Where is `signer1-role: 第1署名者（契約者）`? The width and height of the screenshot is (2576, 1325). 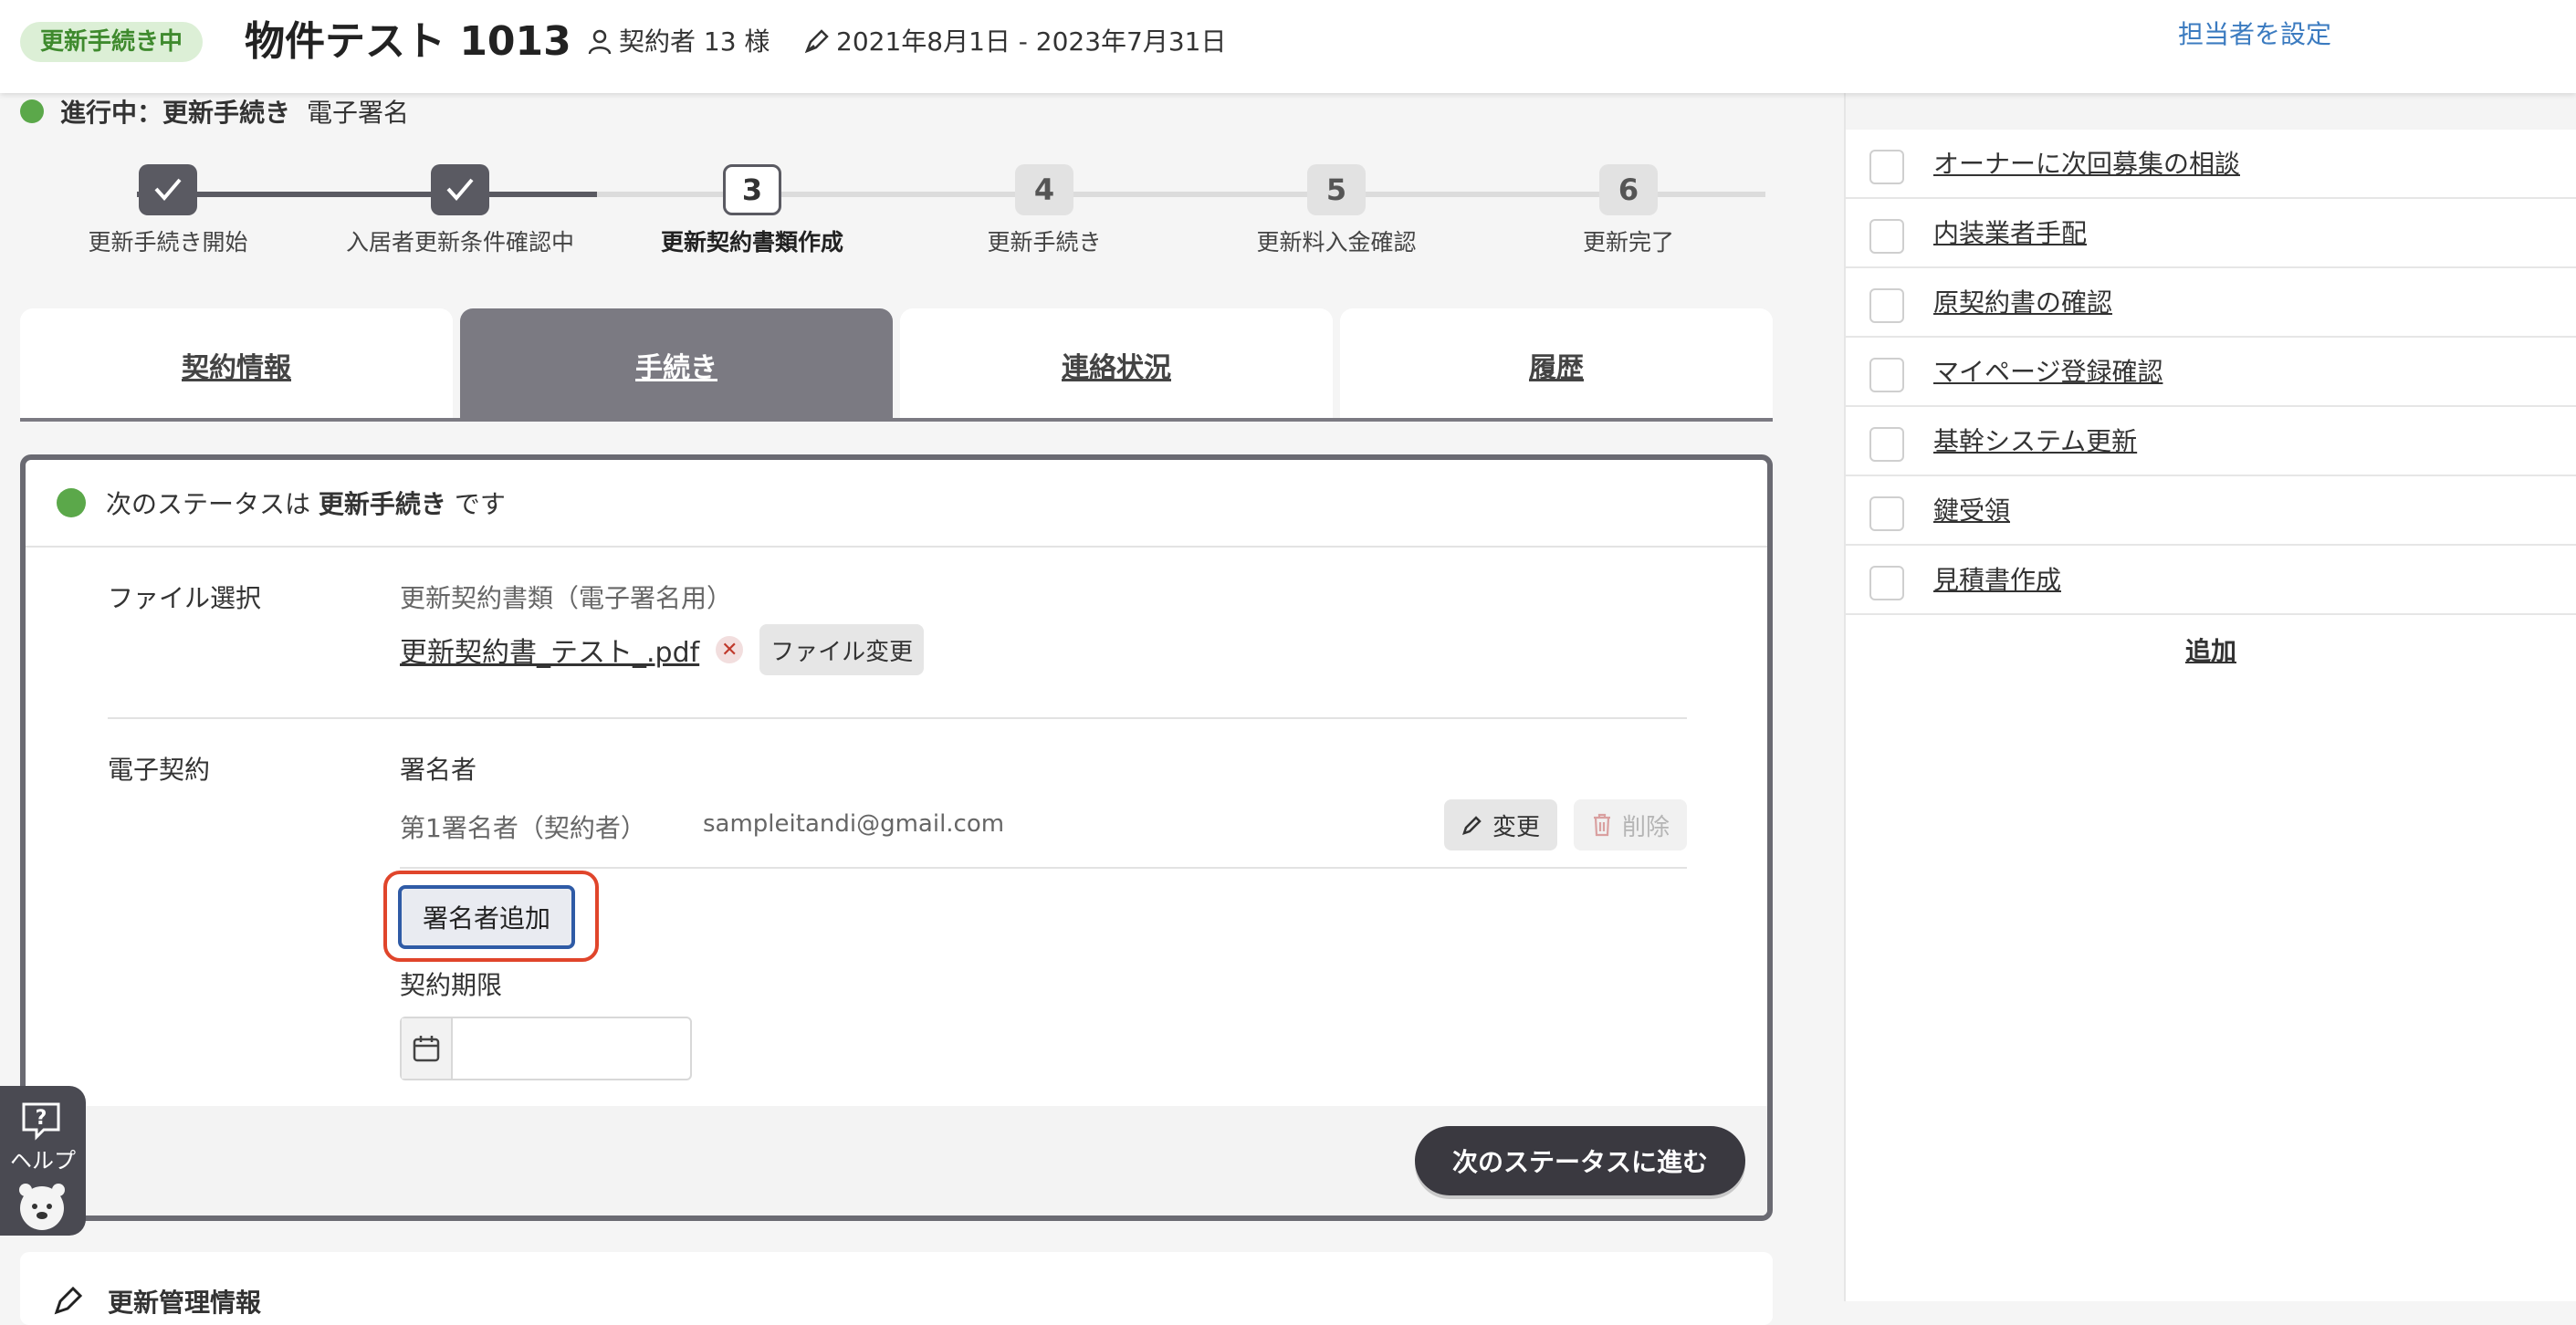 signer1-role: 第1署名者（契約者） is located at coordinates (523, 828).